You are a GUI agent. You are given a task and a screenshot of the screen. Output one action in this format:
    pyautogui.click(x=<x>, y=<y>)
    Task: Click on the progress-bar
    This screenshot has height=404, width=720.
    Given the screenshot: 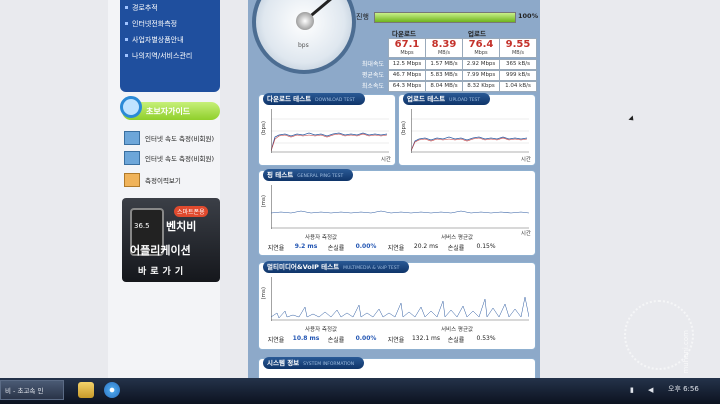 What is the action you would take?
    pyautogui.click(x=445, y=17)
    